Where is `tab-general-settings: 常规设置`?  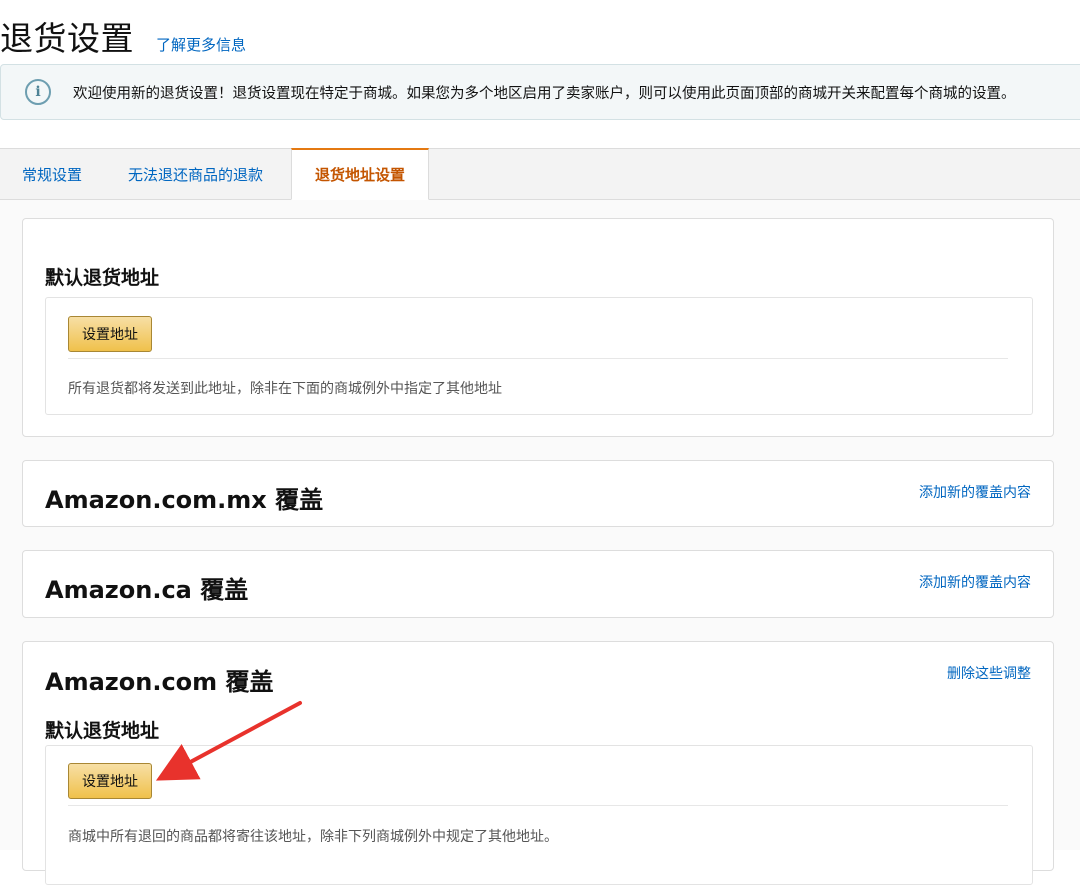 tab-general-settings: 常规设置 is located at coordinates (54, 174).